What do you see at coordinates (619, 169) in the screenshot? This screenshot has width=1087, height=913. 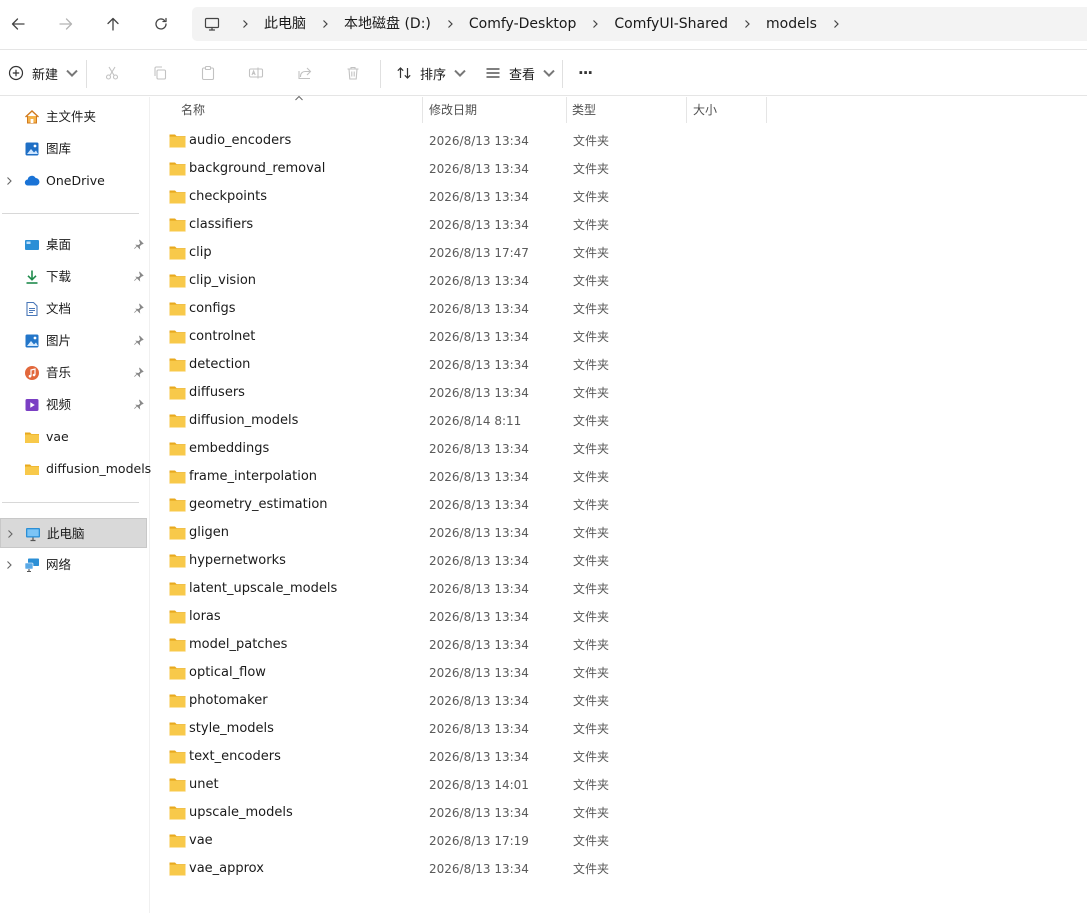 I see `table-row: background_removal 2026/8/13 13:34 文件夹` at bounding box center [619, 169].